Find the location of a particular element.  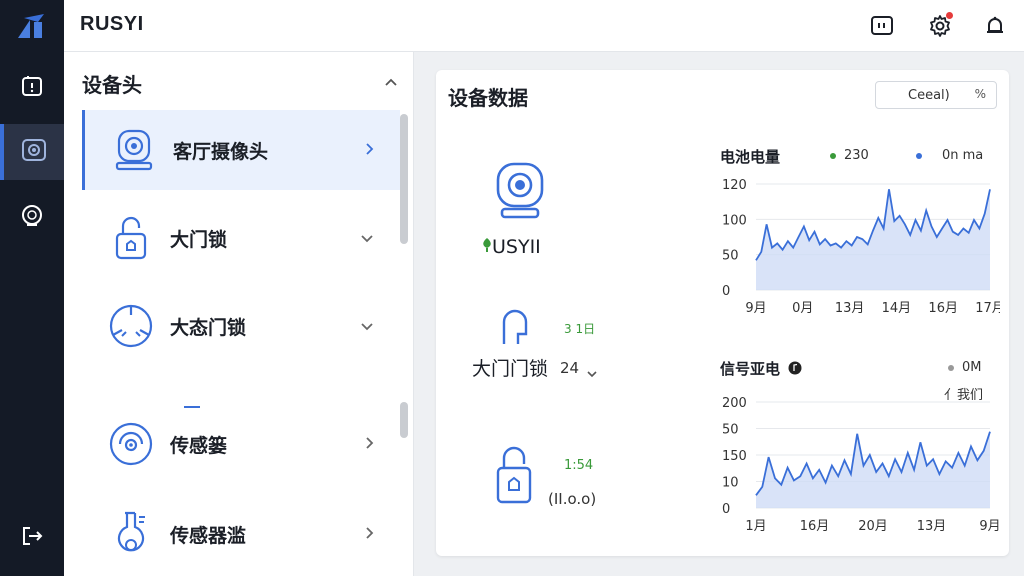

gear-icon is located at coordinates (940, 26).